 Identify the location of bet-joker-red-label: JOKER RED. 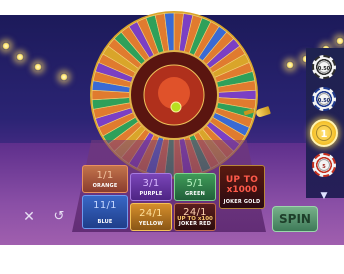
(195, 224).